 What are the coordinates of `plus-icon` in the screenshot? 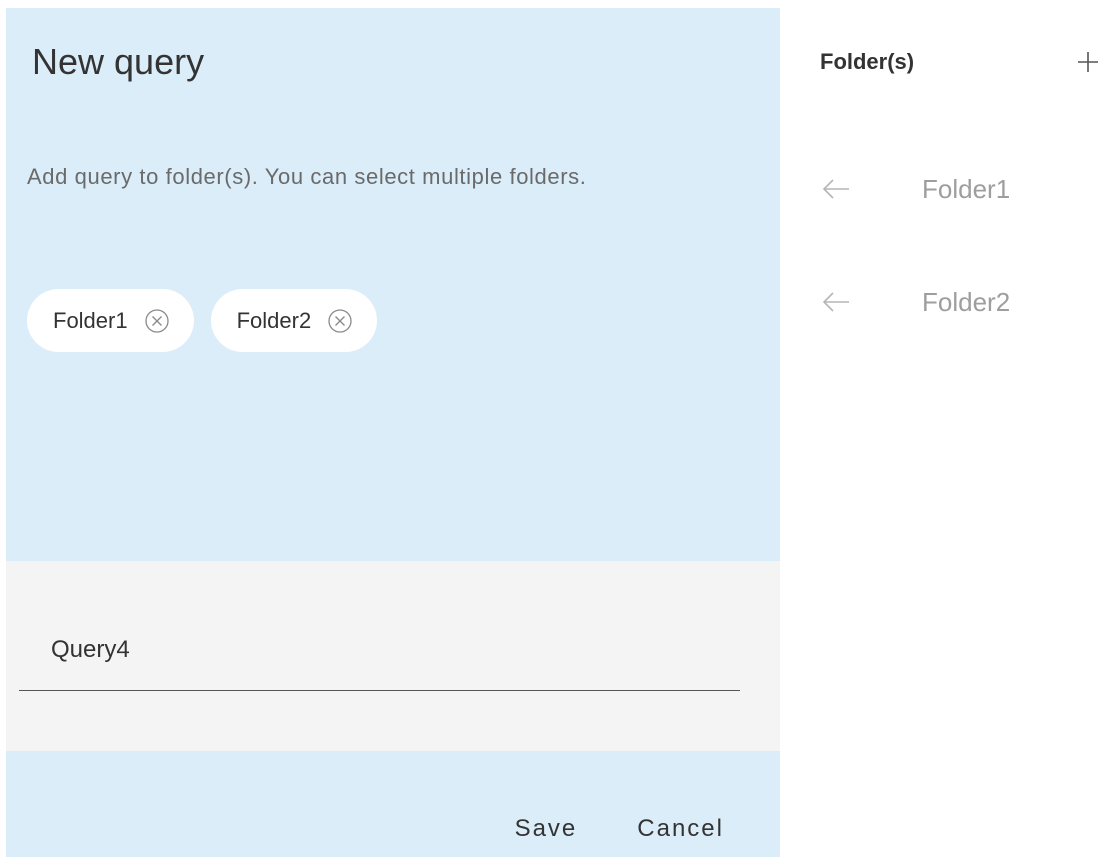 It's located at (1088, 62).